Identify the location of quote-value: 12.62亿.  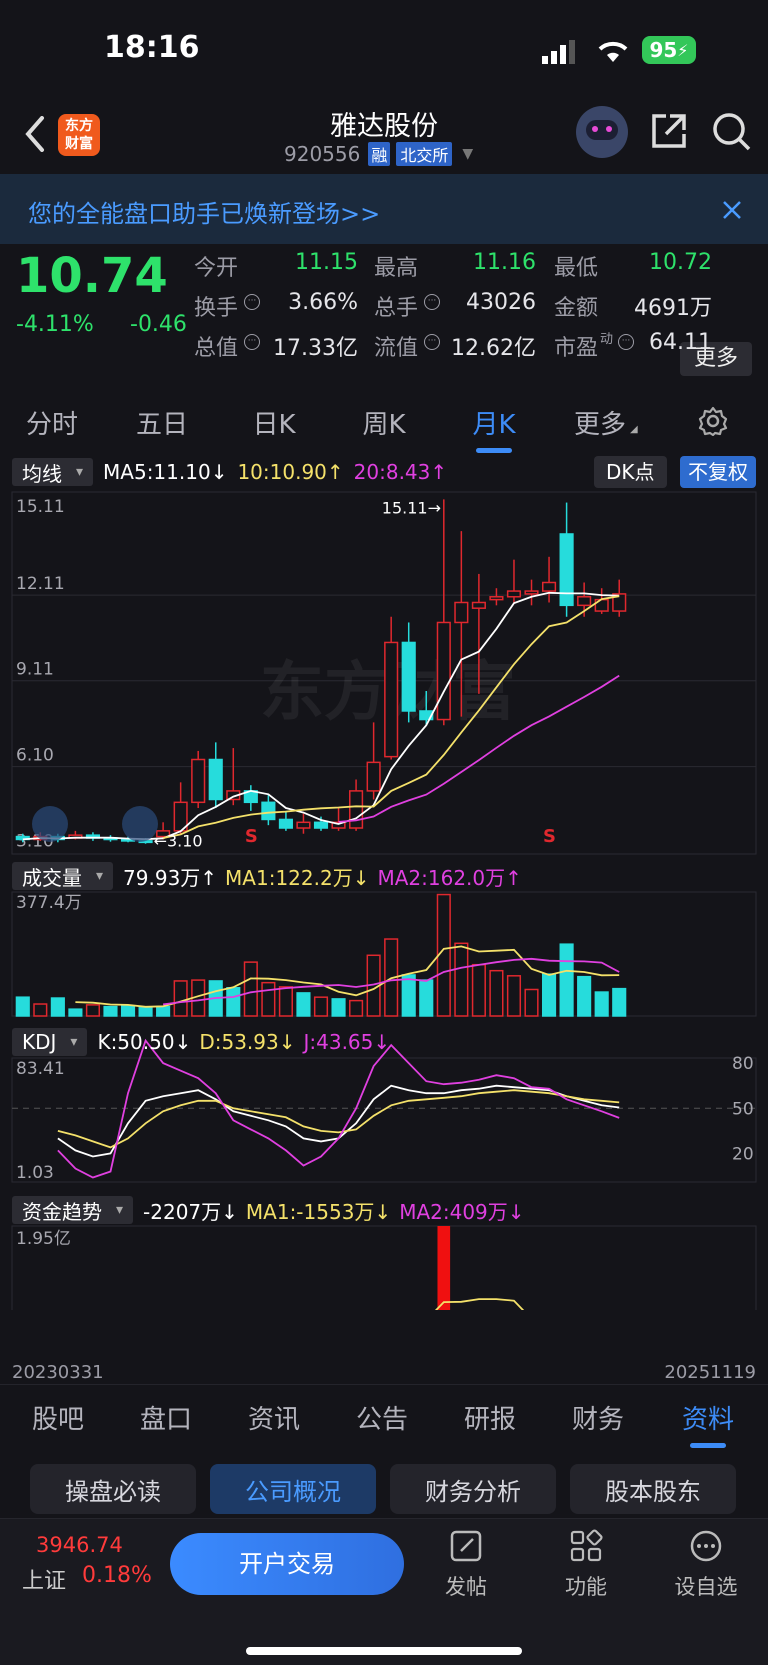
(493, 348).